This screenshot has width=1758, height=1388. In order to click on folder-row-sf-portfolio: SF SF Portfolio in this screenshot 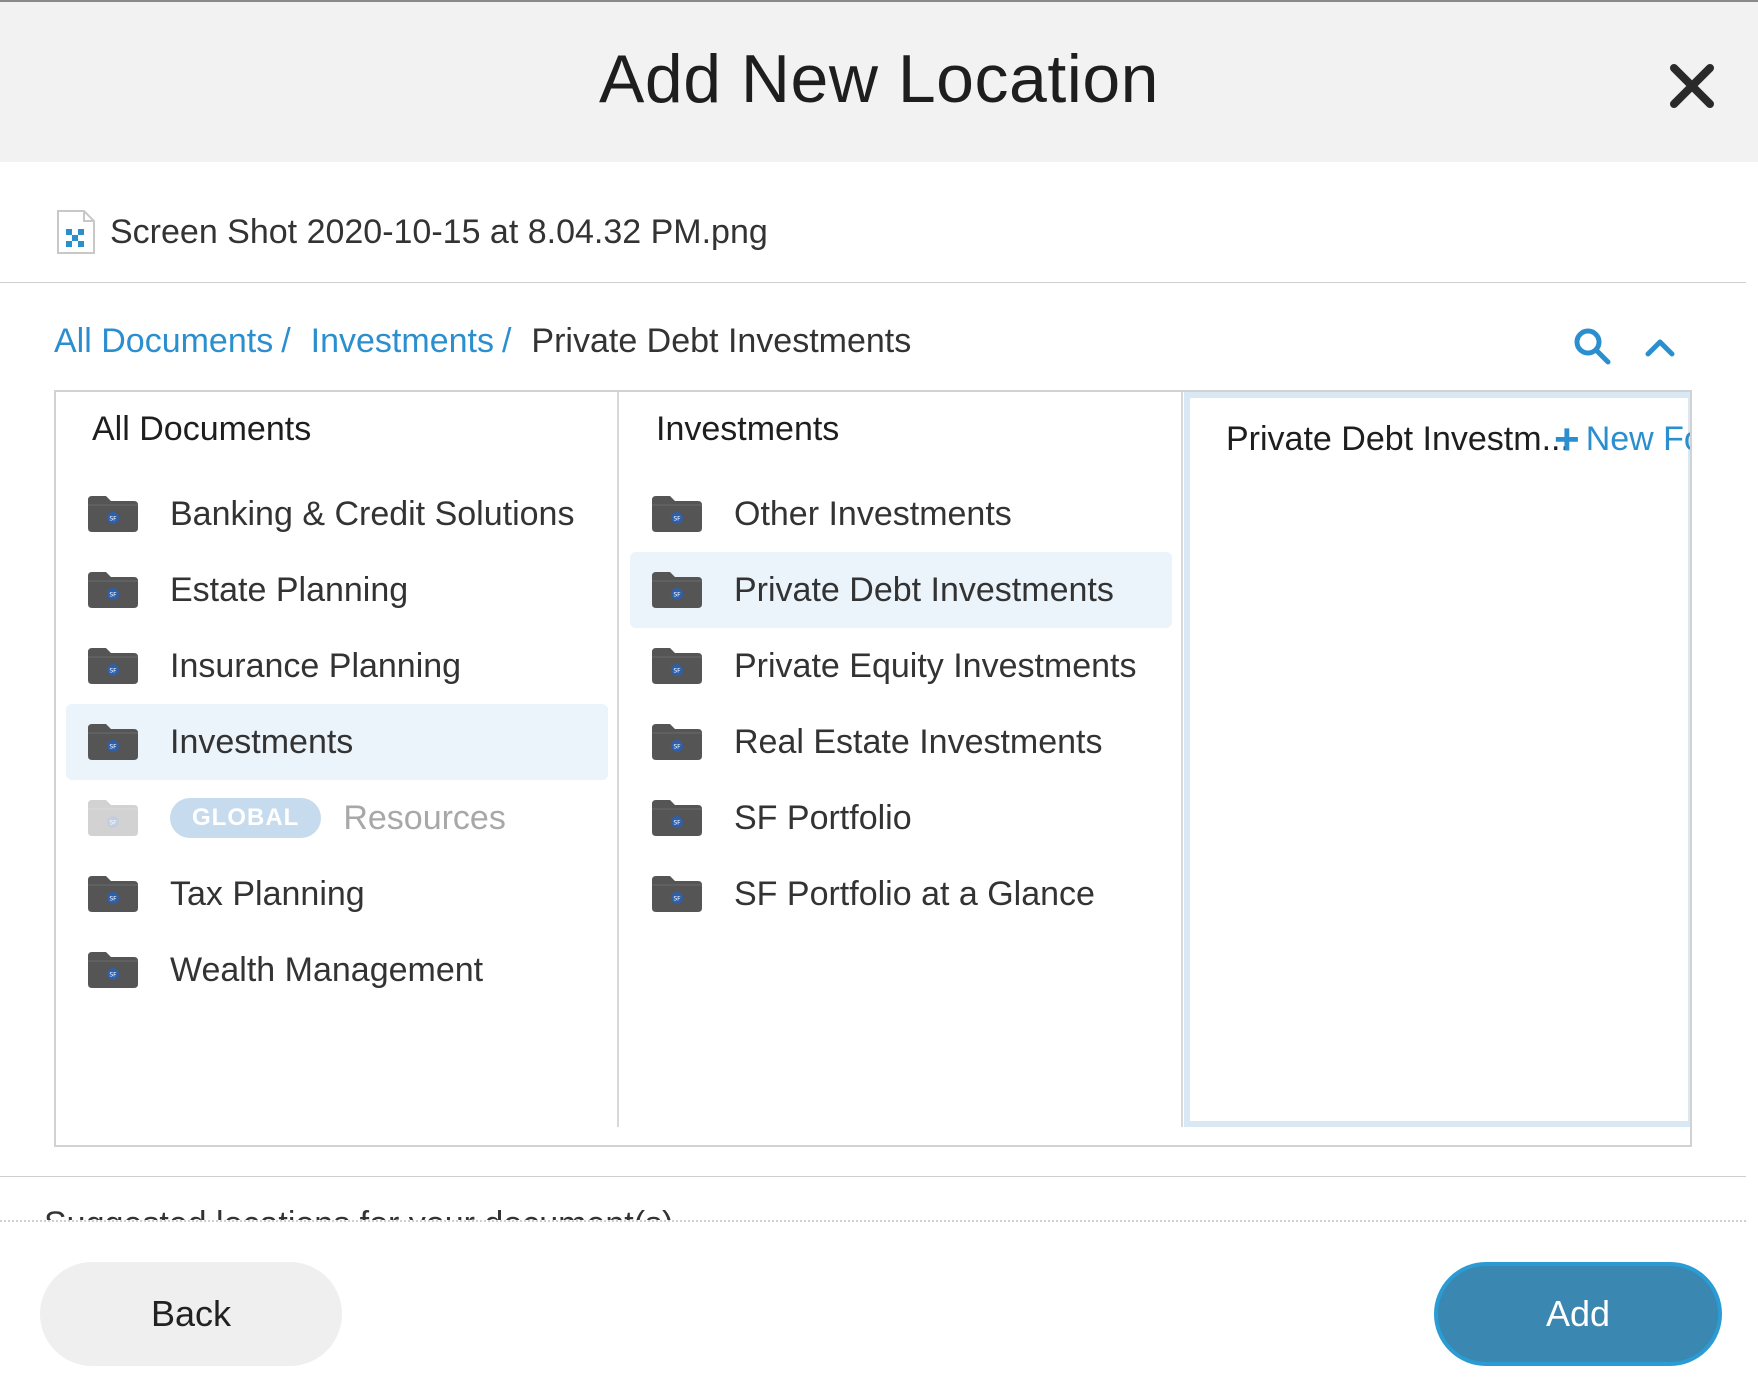, I will do `click(901, 818)`.